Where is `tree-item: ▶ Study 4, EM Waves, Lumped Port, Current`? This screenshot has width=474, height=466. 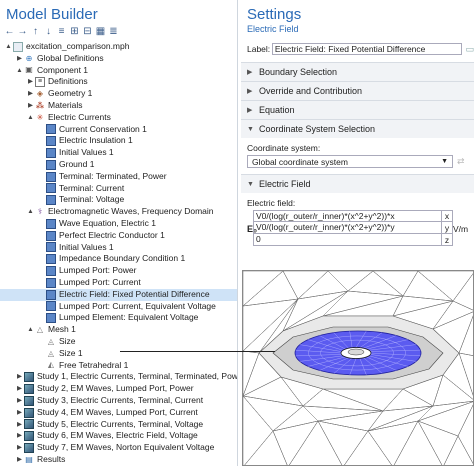
tree-item: ▶ Study 4, EM Waves, Lumped Port, Current is located at coordinates (118, 413).